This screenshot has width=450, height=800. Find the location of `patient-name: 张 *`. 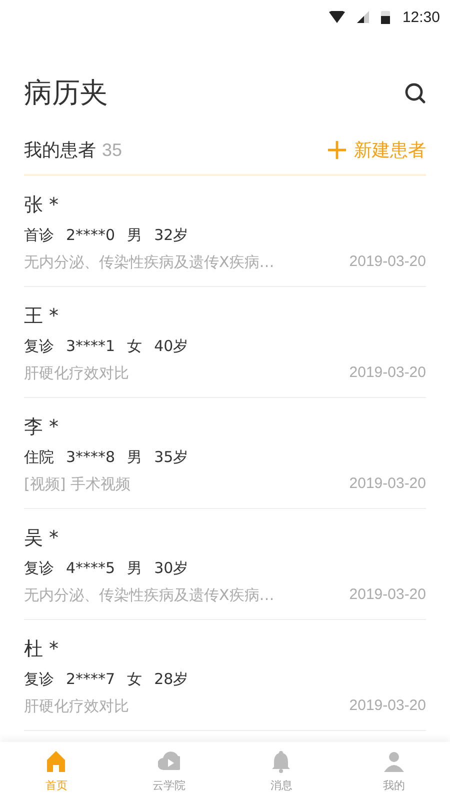

patient-name: 张 * is located at coordinates (42, 205).